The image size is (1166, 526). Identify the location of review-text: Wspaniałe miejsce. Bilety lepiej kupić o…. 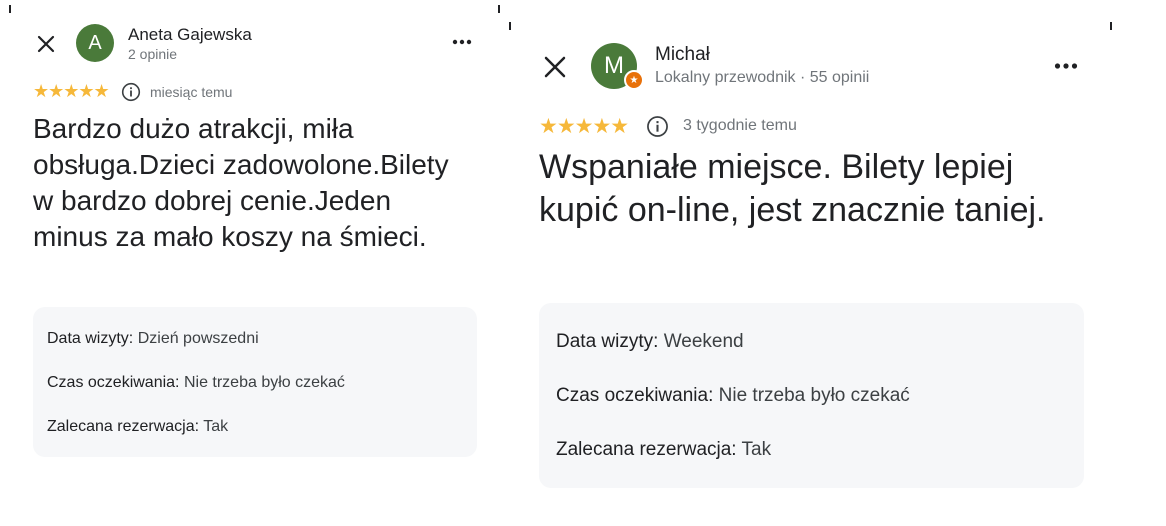
(792, 188).